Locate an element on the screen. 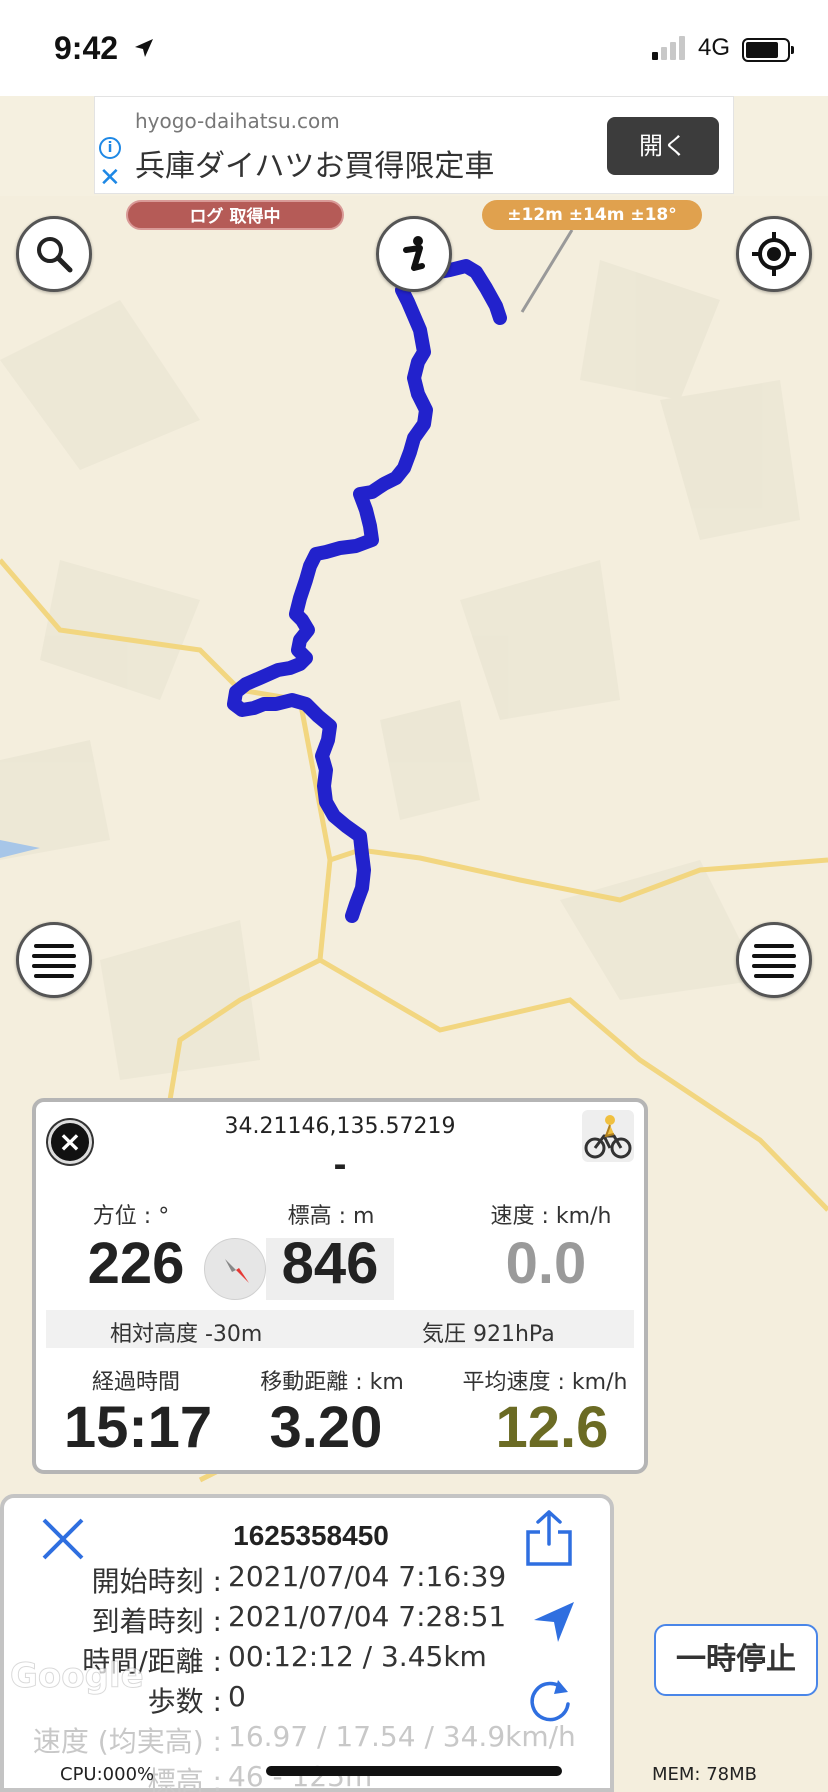 The height and width of the screenshot is (1792, 828). log-row-value: 2021/07/04 7:16:39 is located at coordinates (367, 1576).